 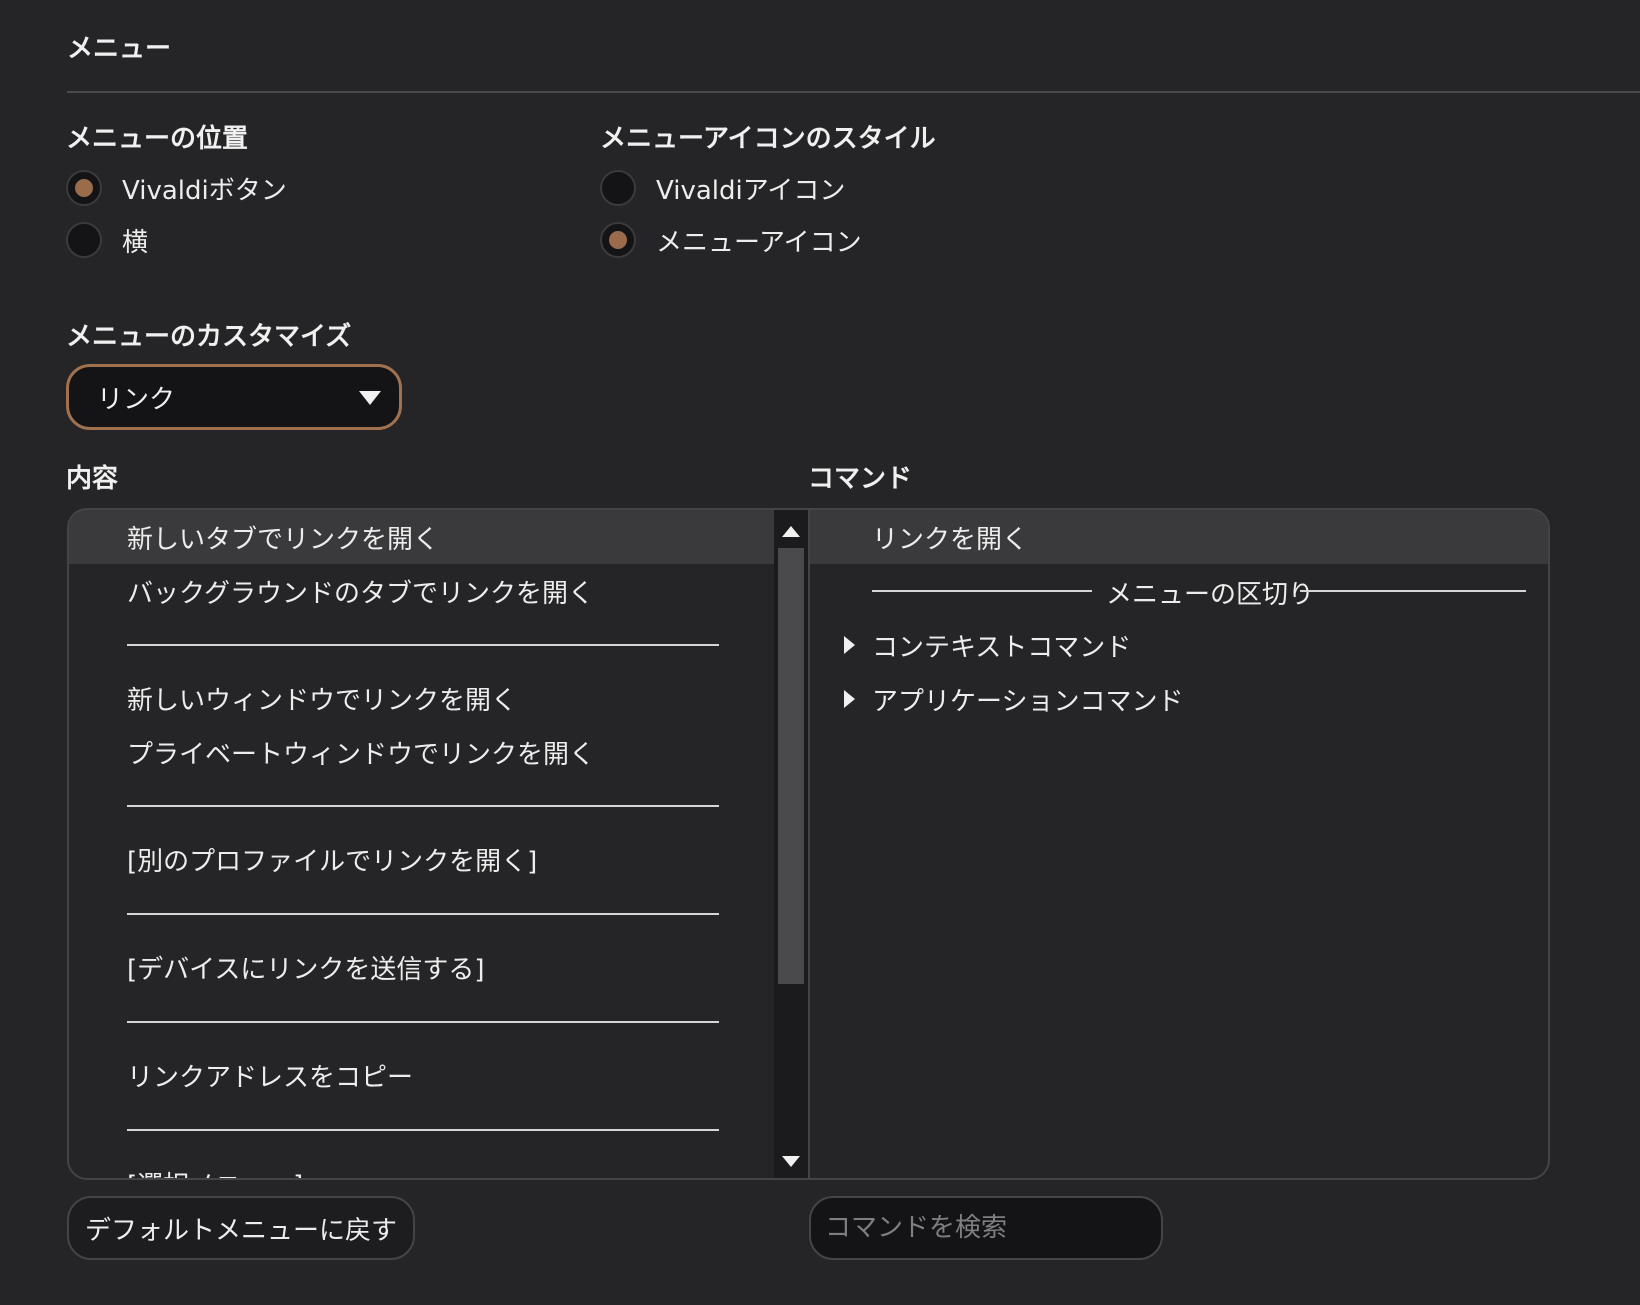 What do you see at coordinates (421, 1167) in the screenshot?
I see `list-item: [選択メニュー]` at bounding box center [421, 1167].